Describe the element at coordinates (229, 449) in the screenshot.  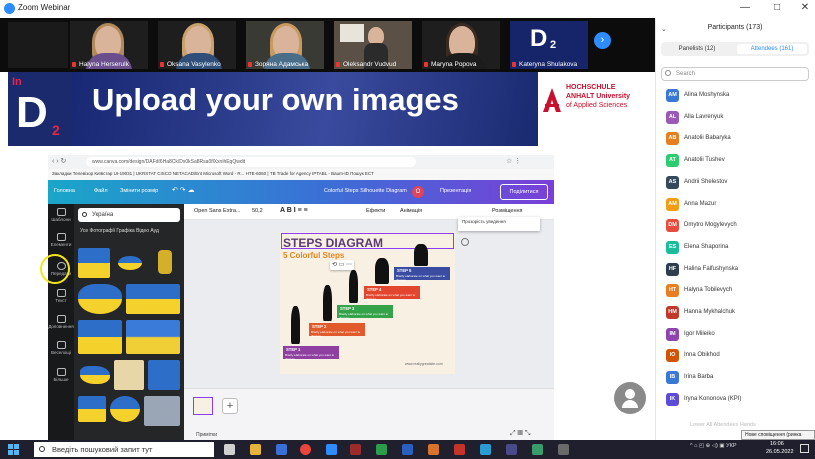
I see `task-view-icon` at that location.